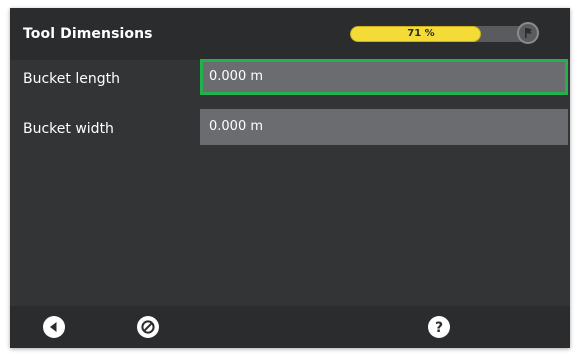 The height and width of the screenshot is (356, 579). I want to click on progress-text: 71 %, so click(421, 33).